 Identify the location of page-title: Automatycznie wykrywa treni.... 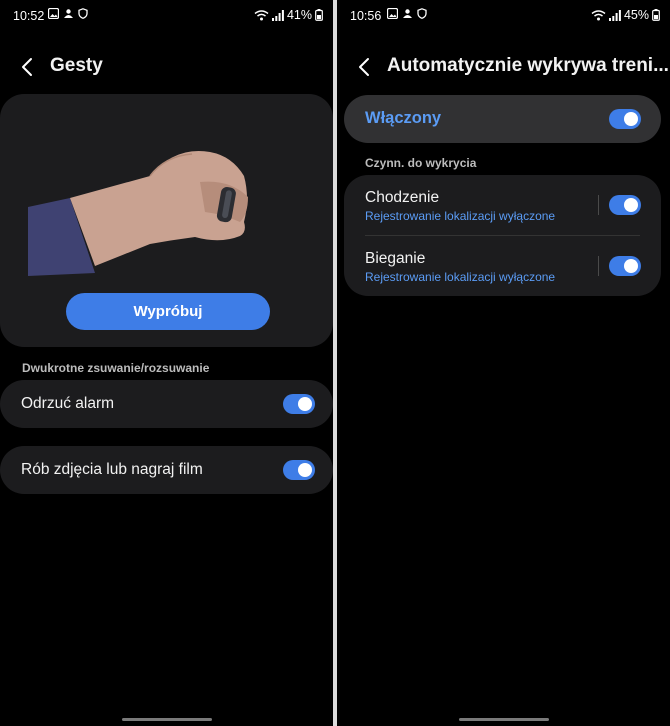
(528, 65).